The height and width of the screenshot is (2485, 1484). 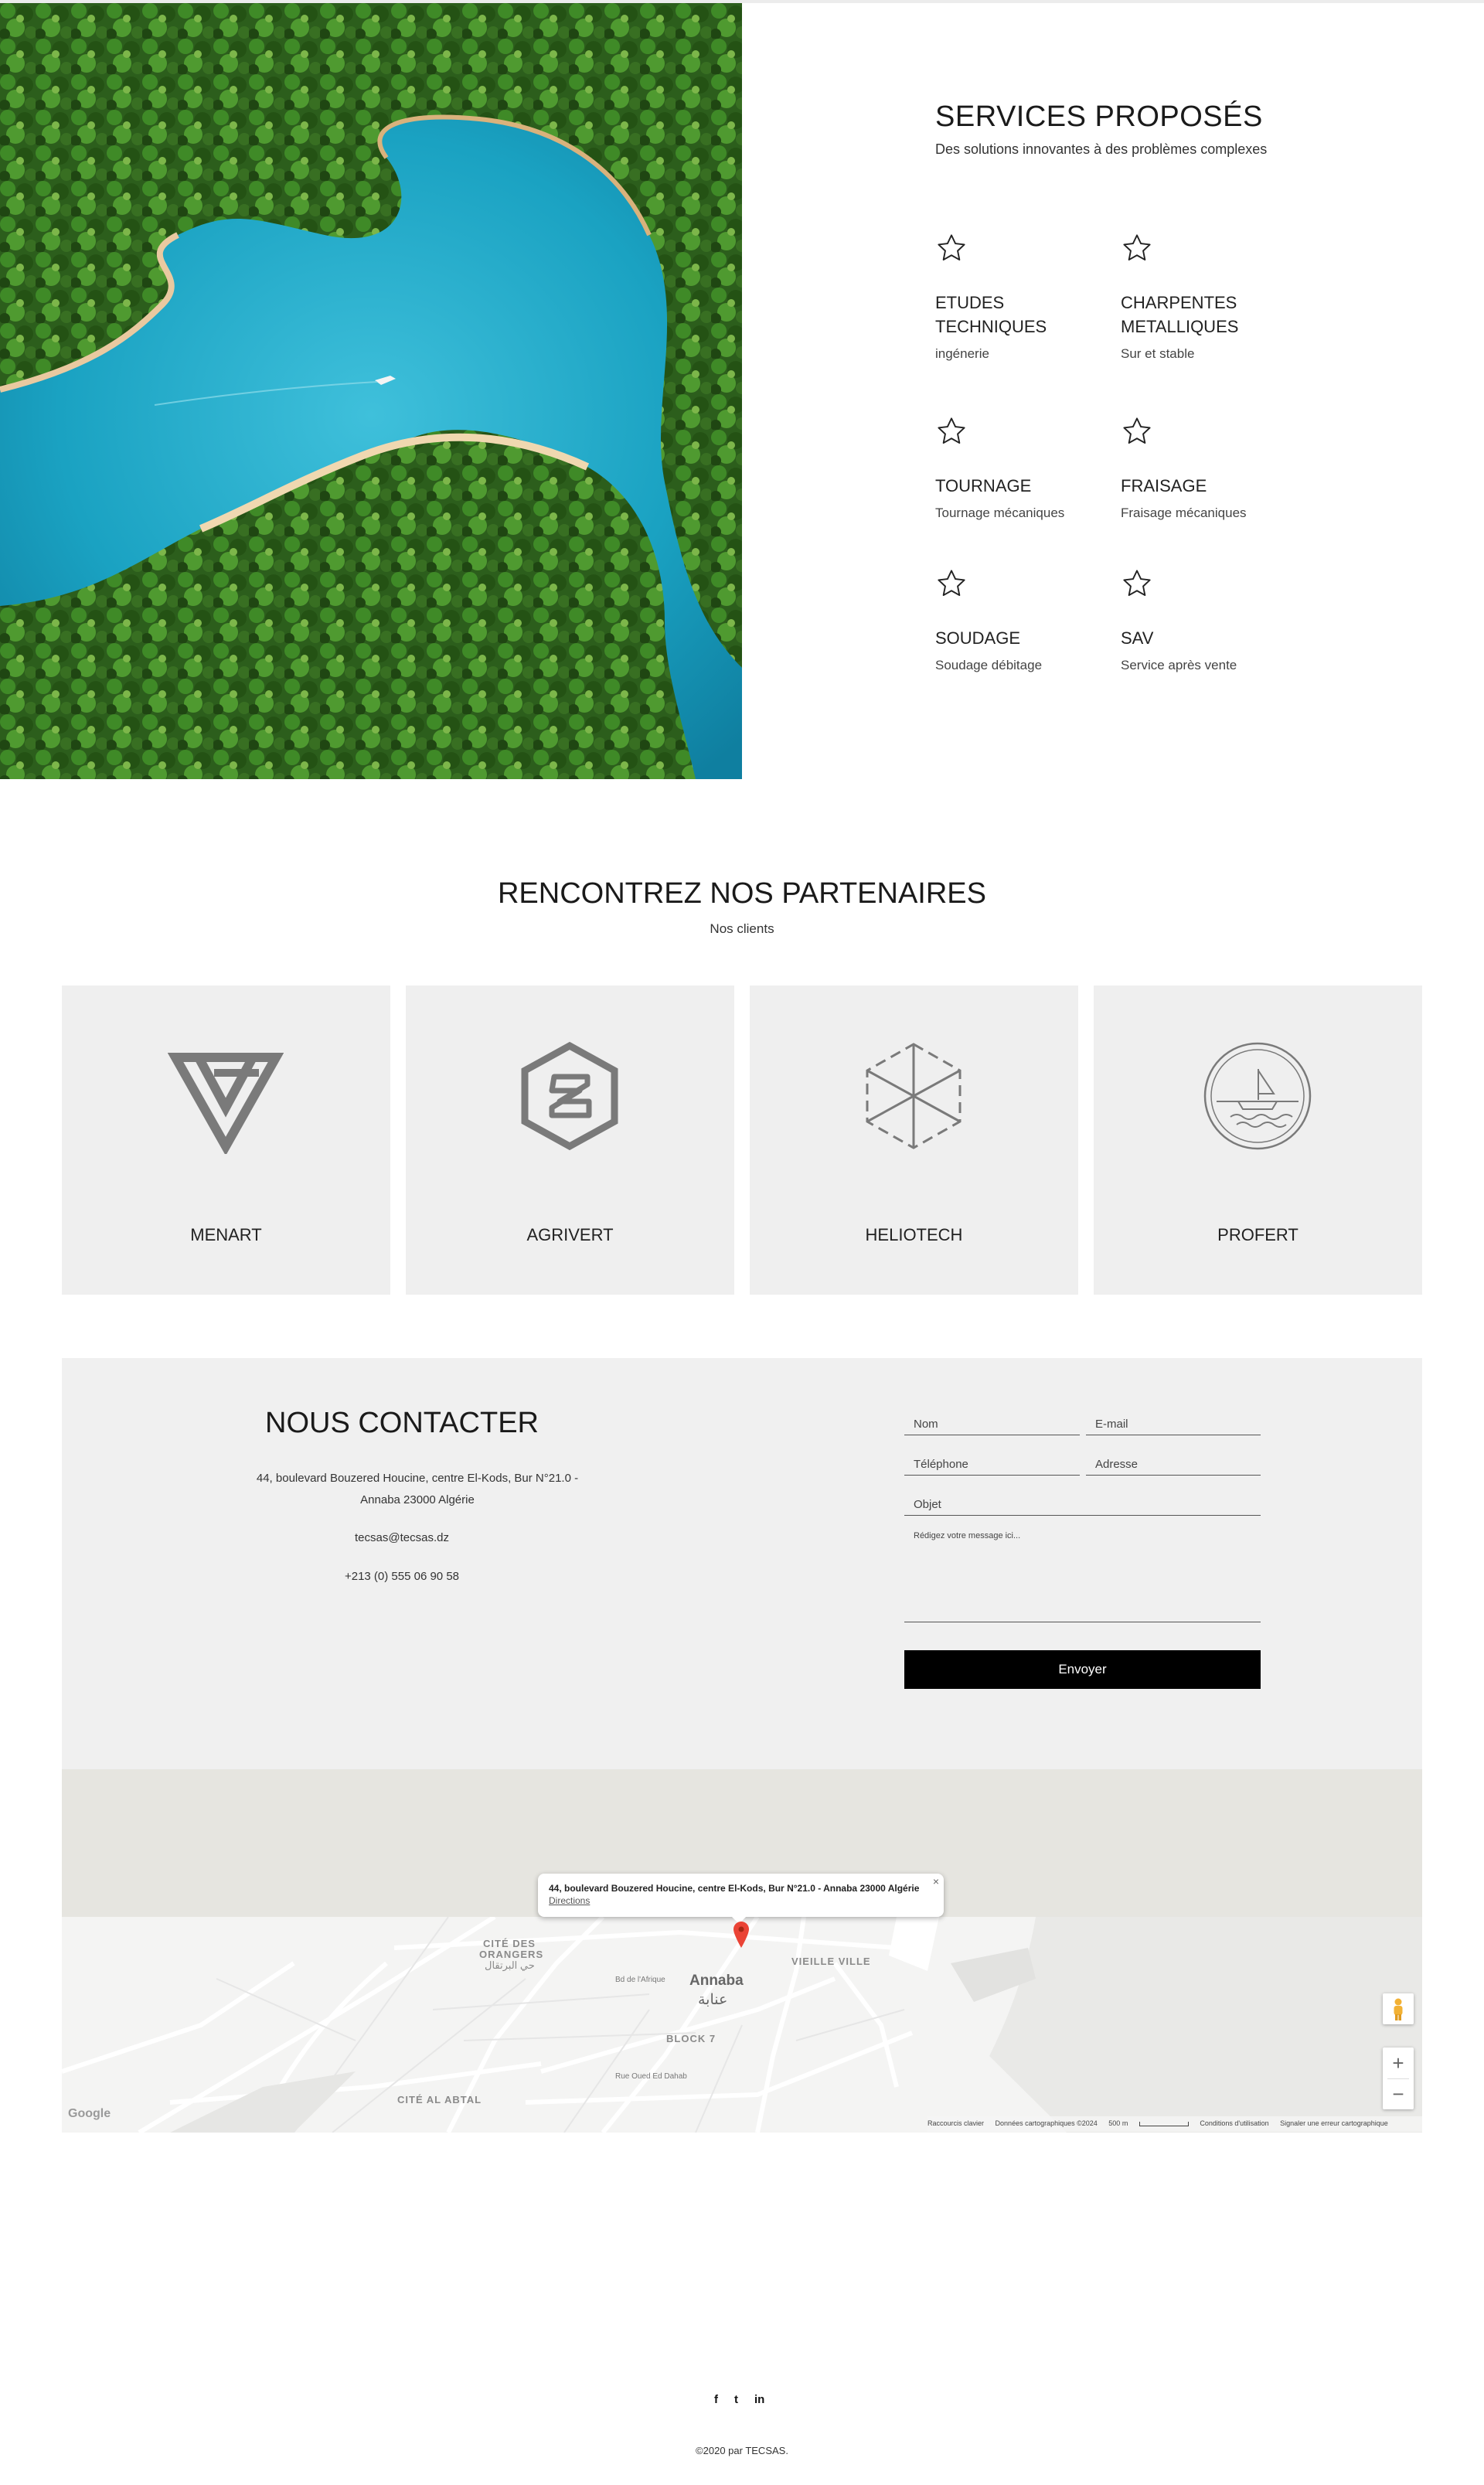 I want to click on zoom-separator, so click(x=1398, y=2078).